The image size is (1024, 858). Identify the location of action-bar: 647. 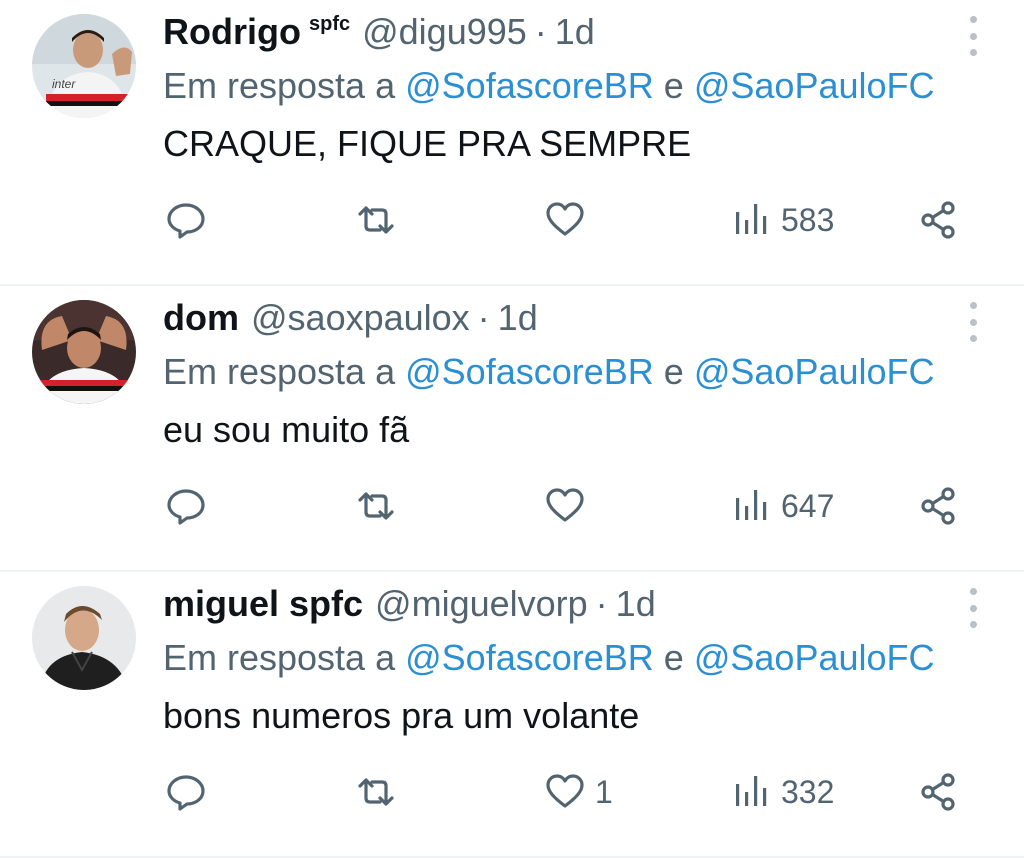
(512, 506).